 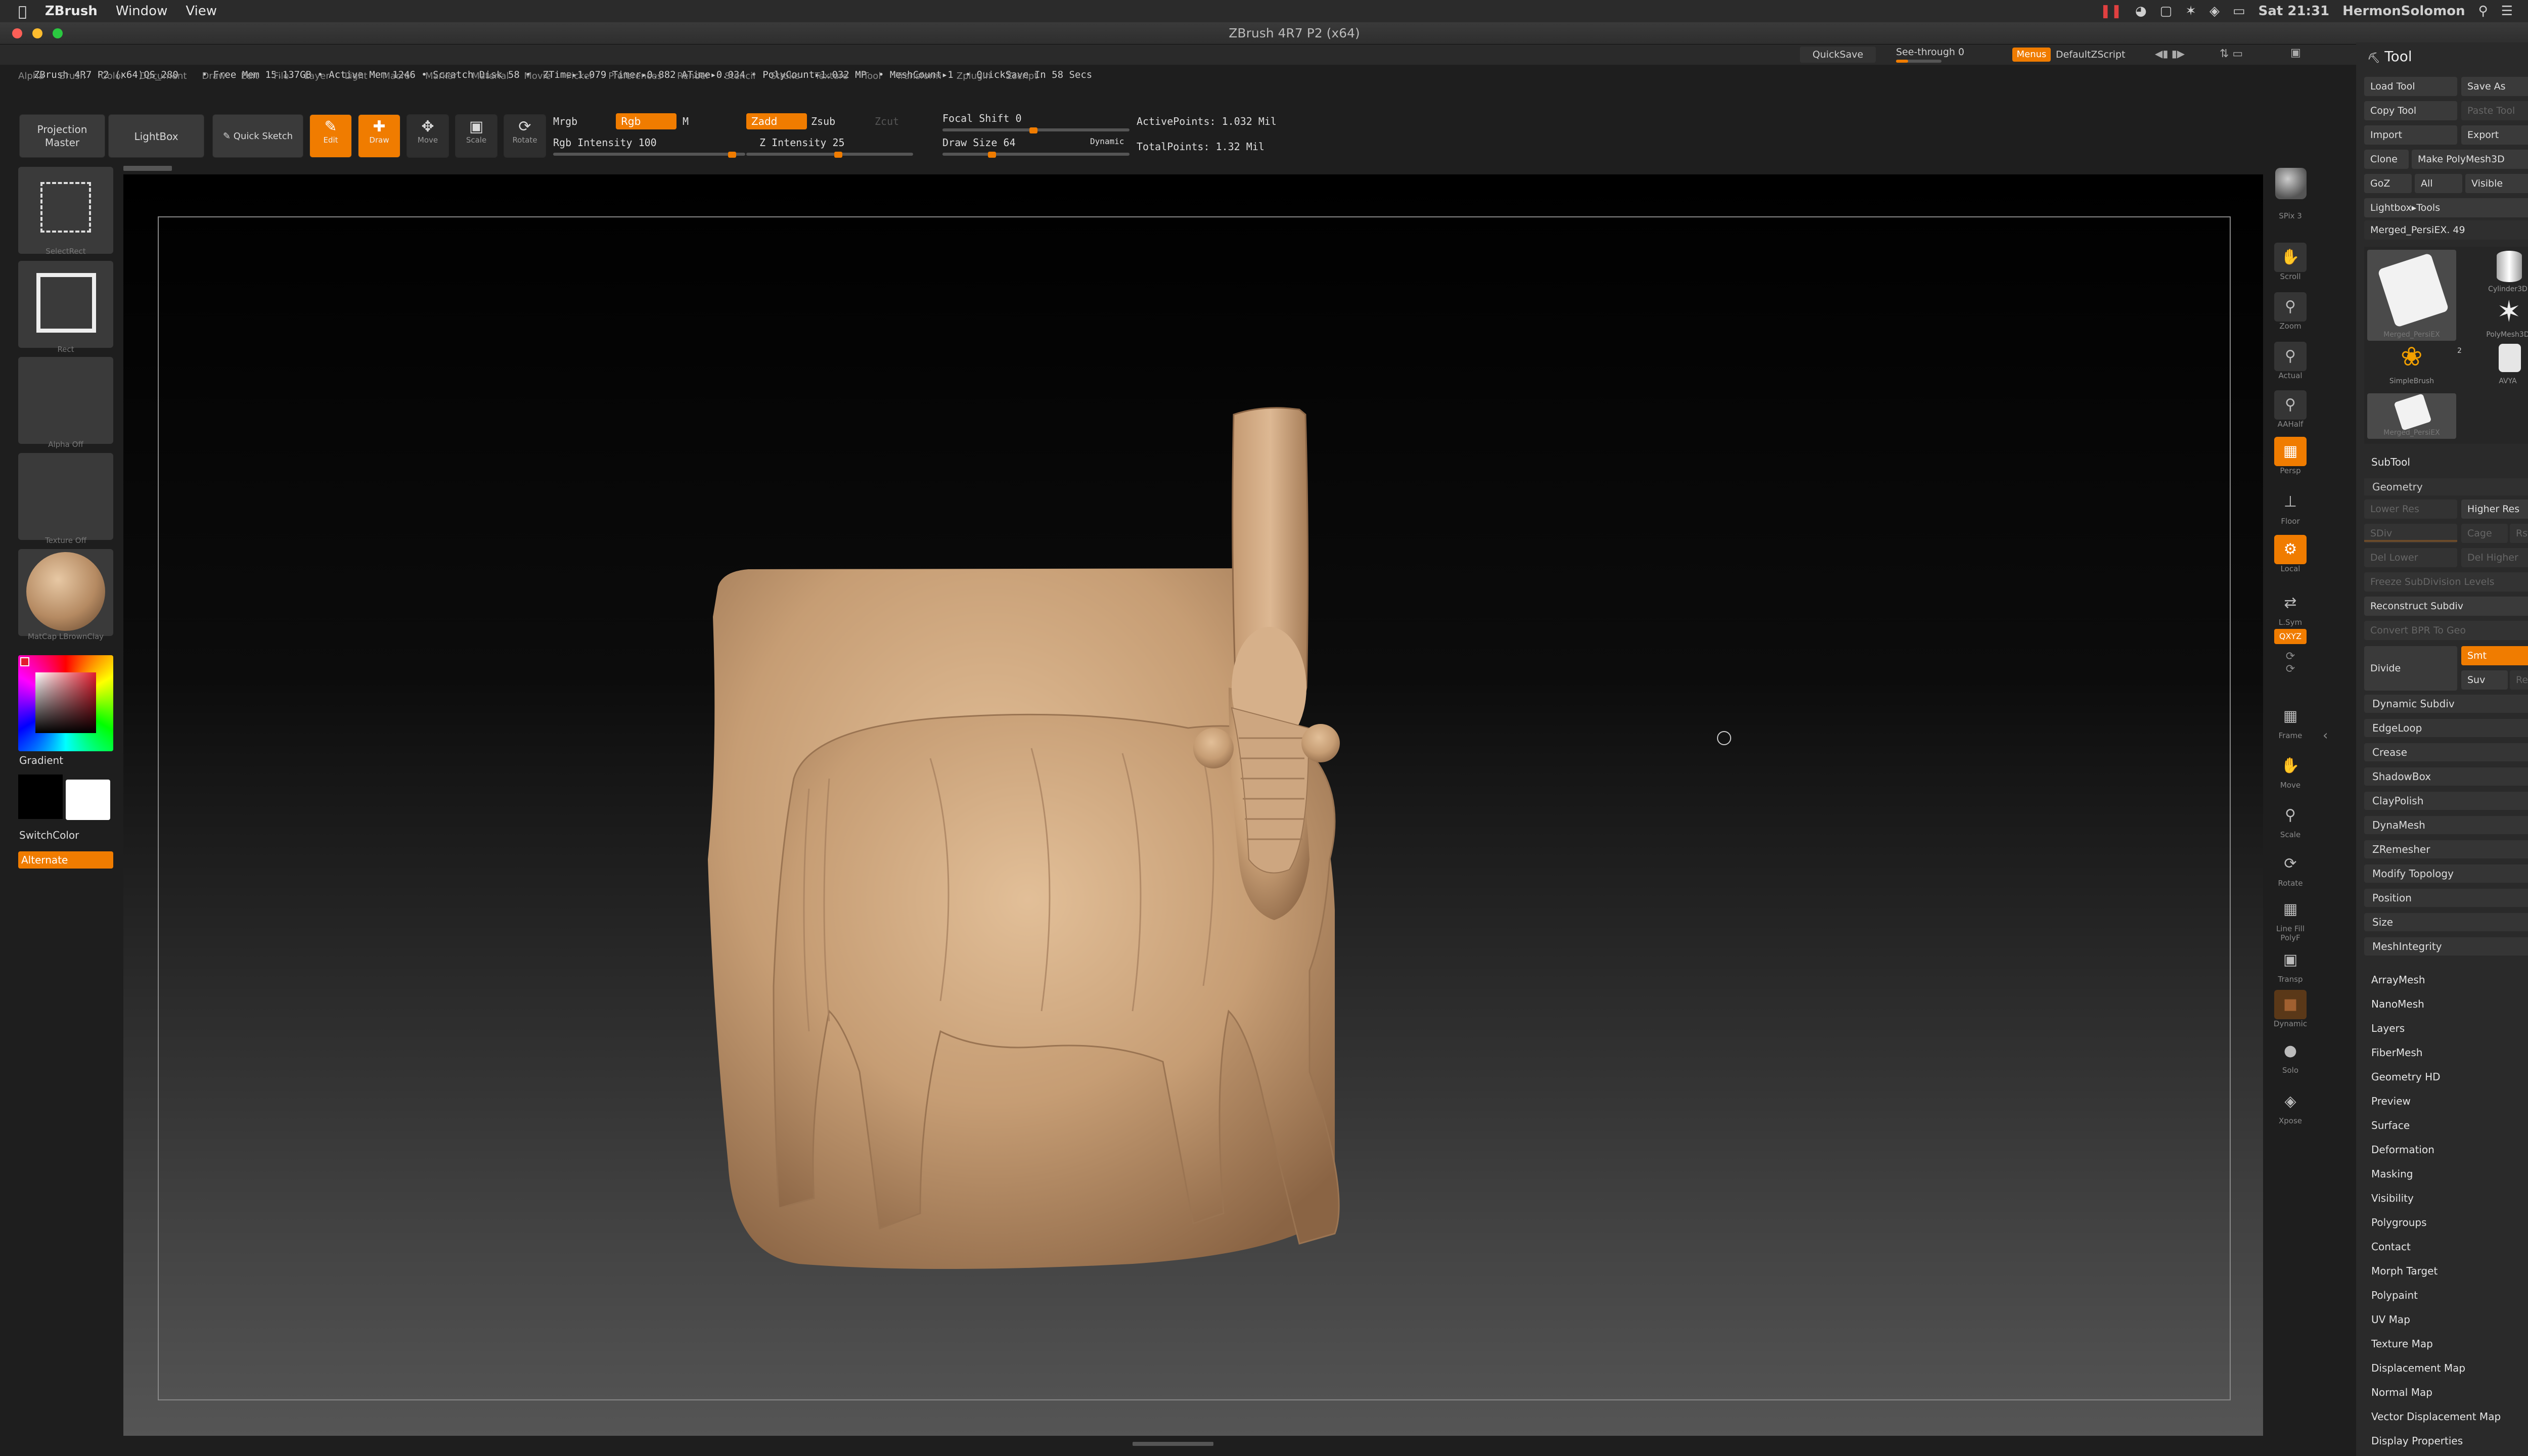 What do you see at coordinates (2291, 1106) in the screenshot?
I see `xpose-button: ◈ Xpose` at bounding box center [2291, 1106].